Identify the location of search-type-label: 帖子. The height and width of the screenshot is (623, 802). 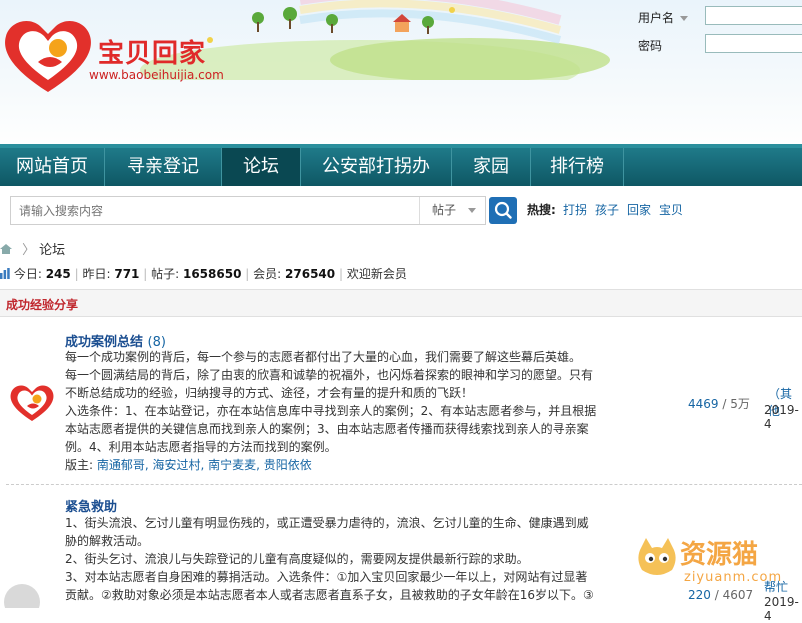
(444, 210).